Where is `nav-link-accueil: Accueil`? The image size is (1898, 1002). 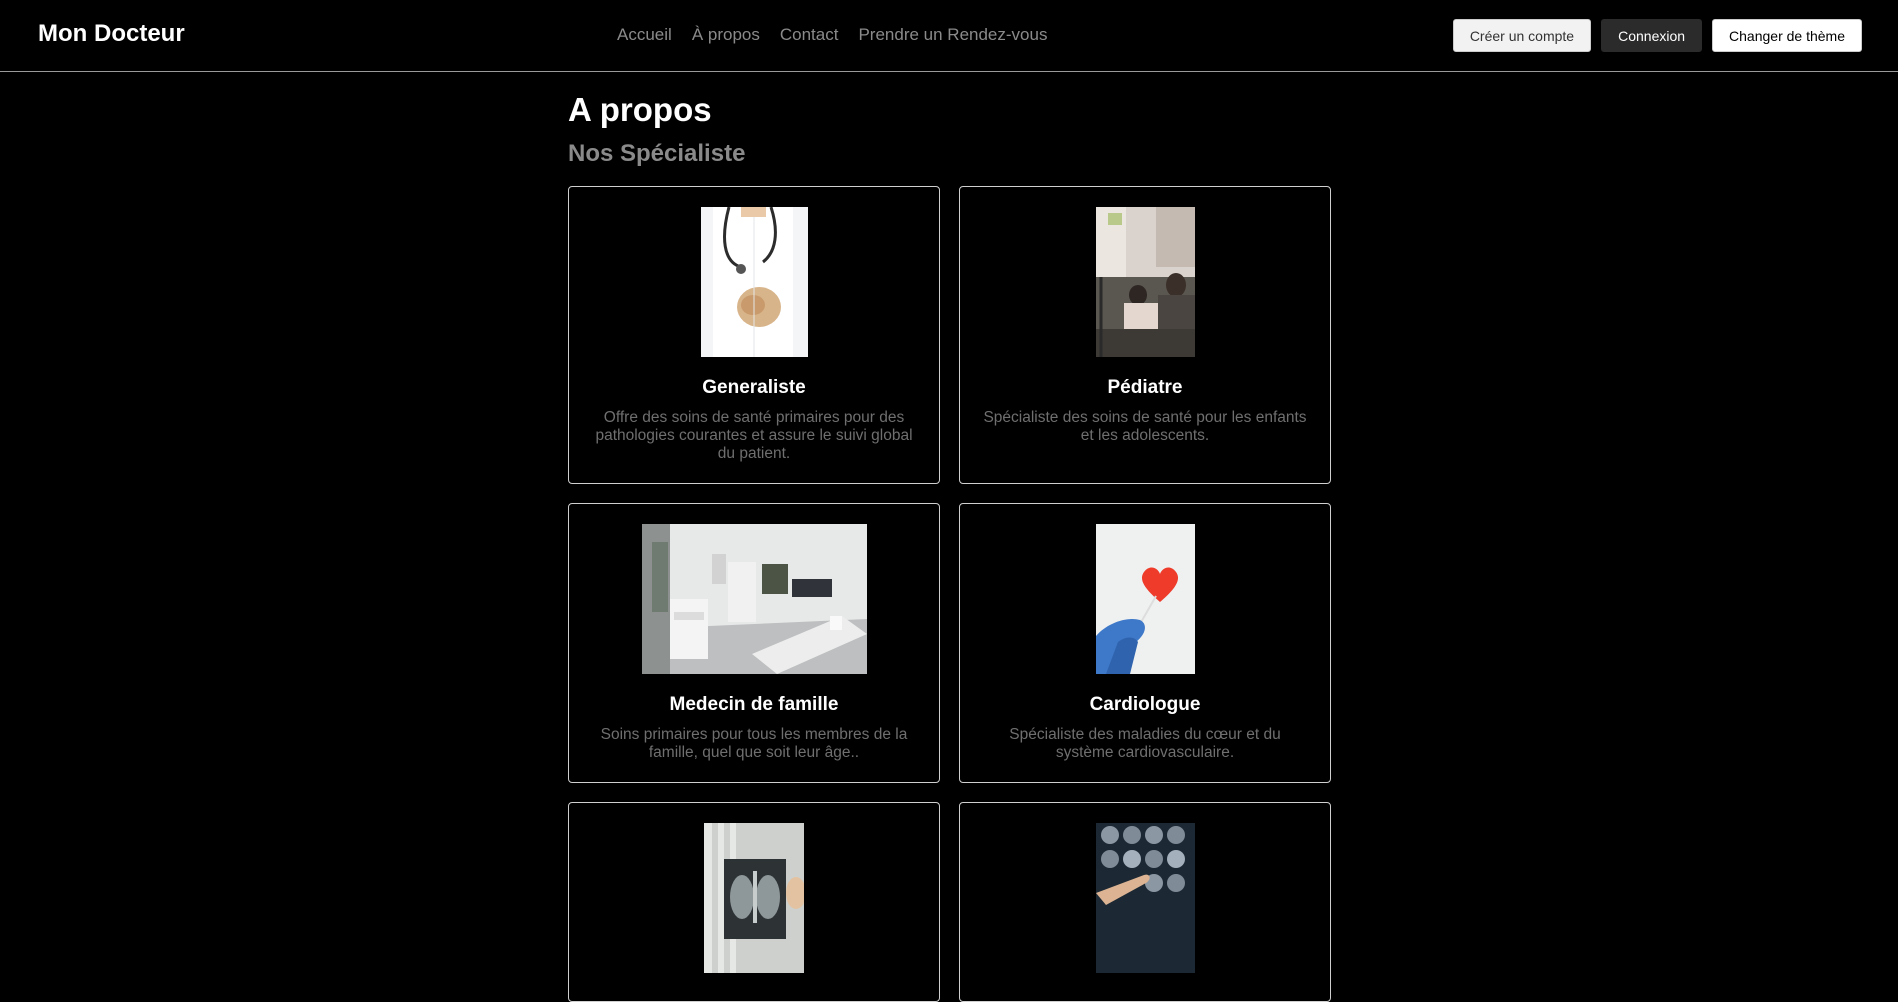 nav-link-accueil: Accueil is located at coordinates (644, 35).